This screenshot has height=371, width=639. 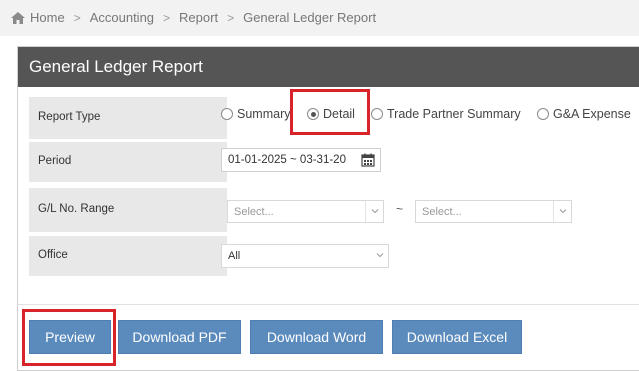 I want to click on panel-divider, so click(x=328, y=304).